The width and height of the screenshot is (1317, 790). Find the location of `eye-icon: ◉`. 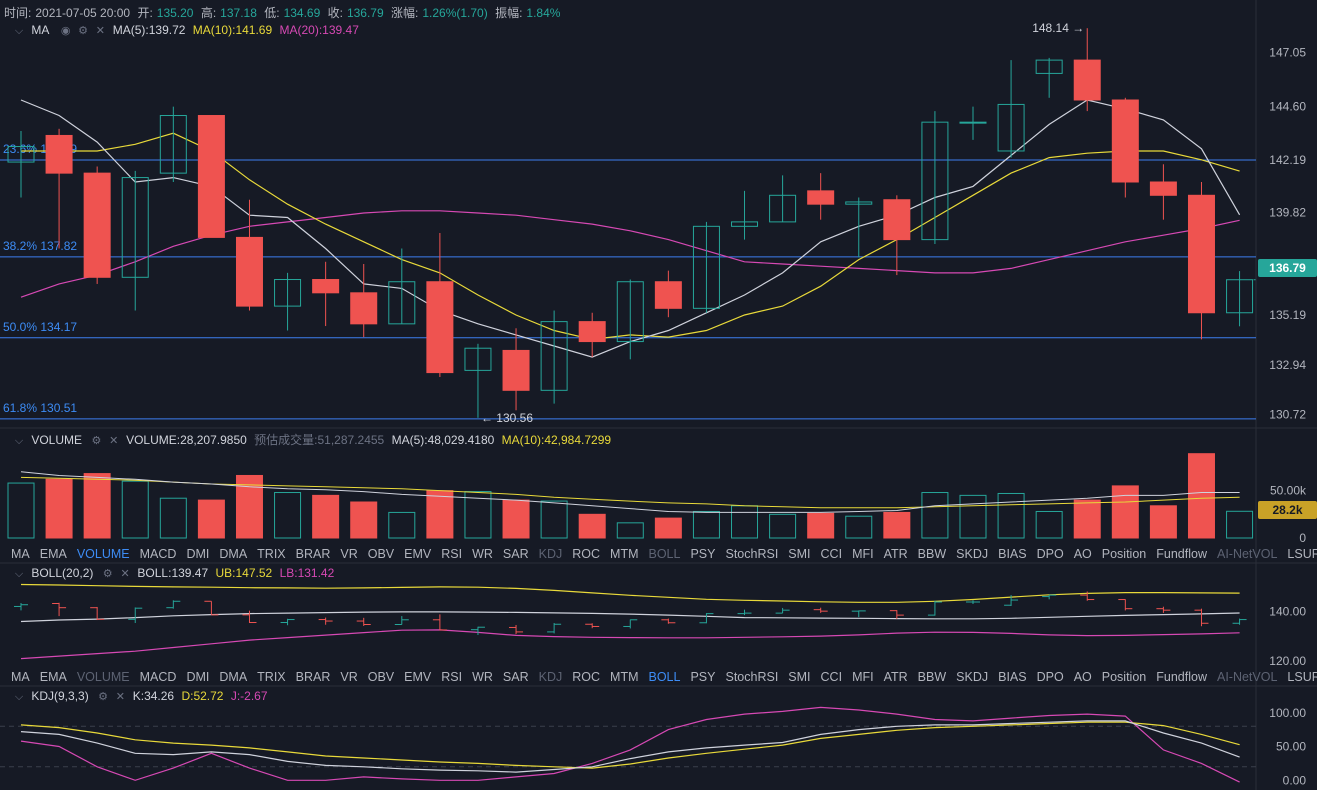

eye-icon: ◉ is located at coordinates (66, 30).